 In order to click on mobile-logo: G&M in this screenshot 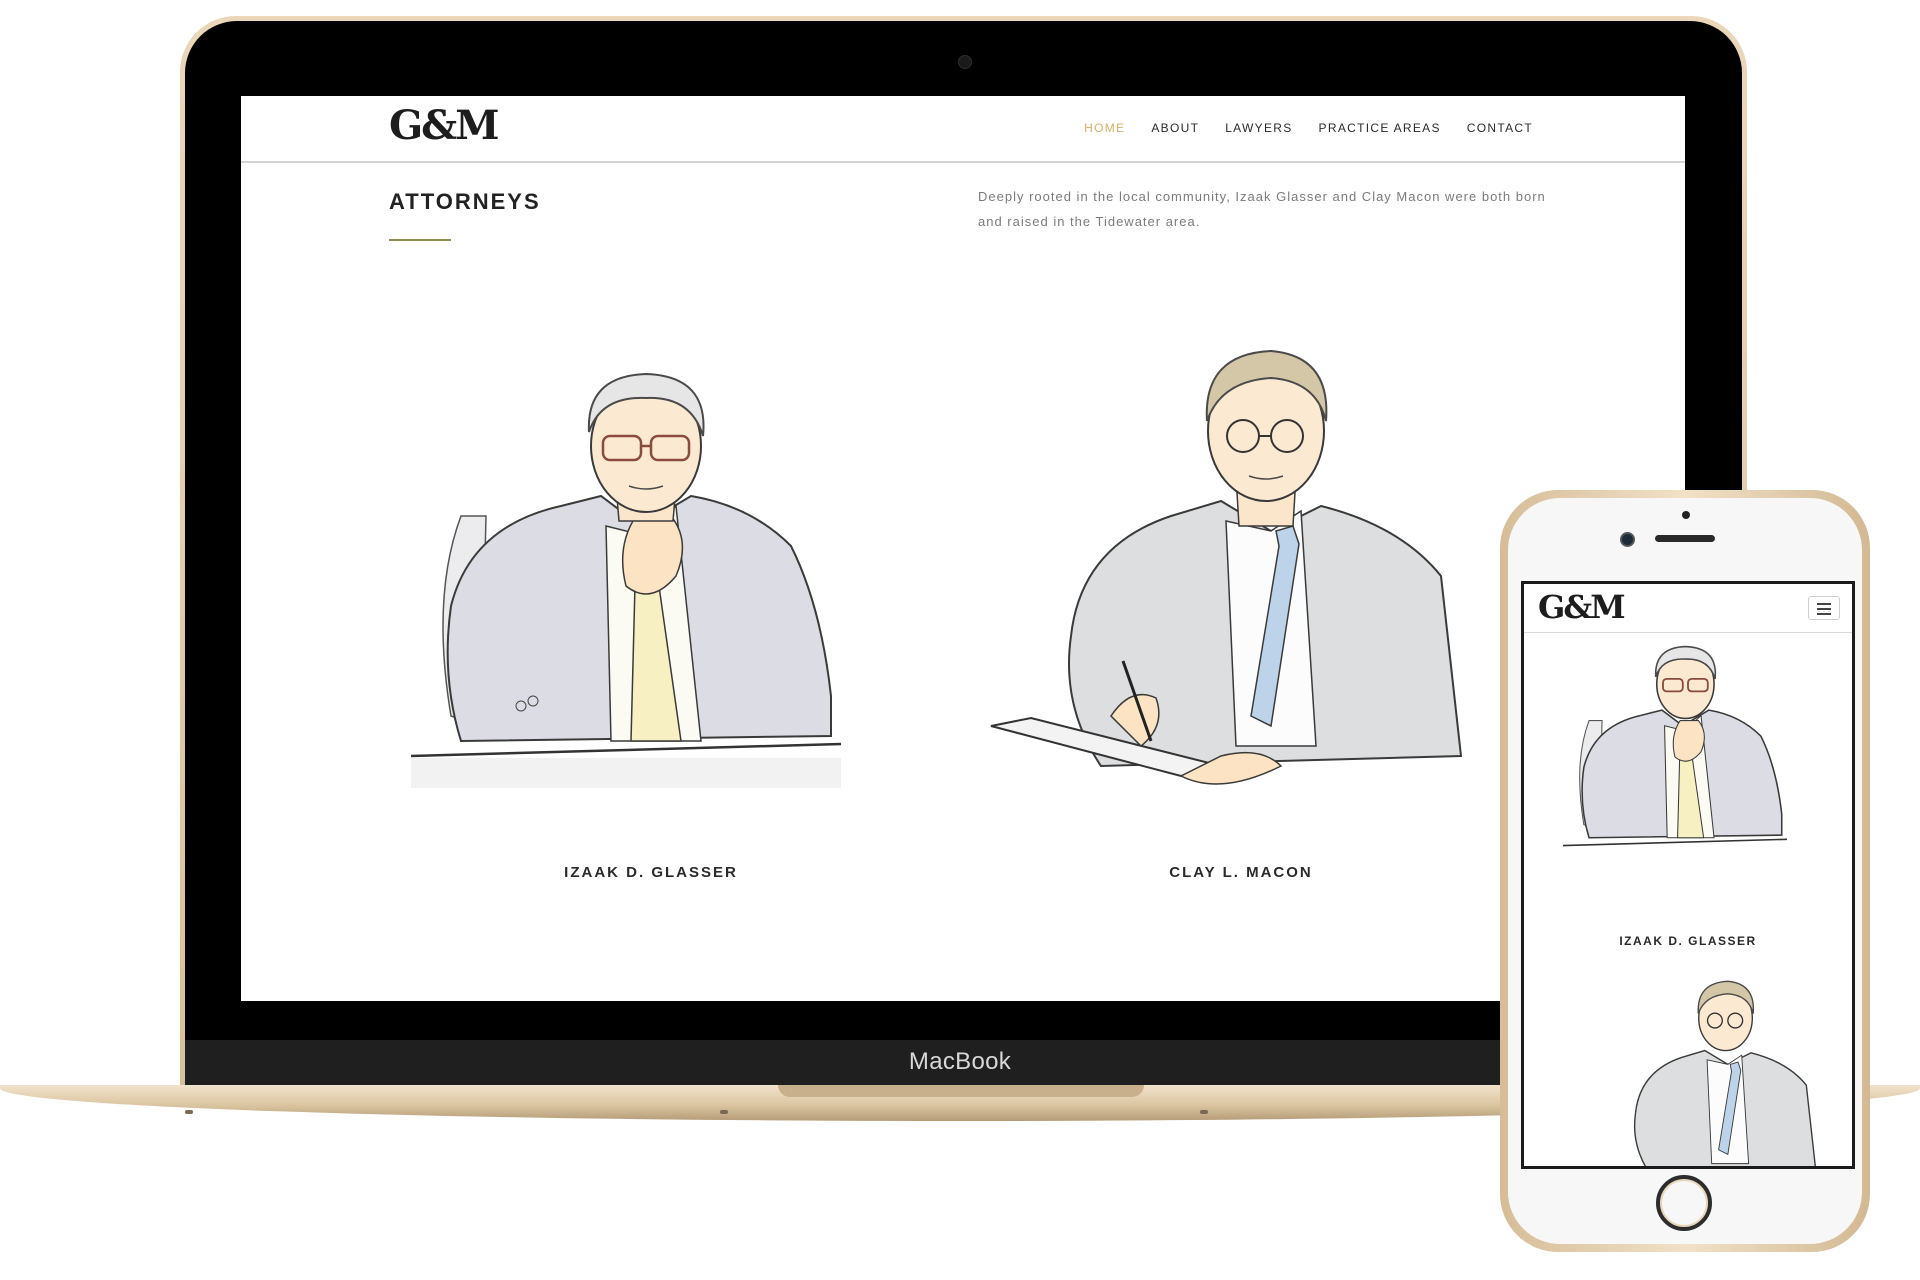, I will do `click(1582, 607)`.